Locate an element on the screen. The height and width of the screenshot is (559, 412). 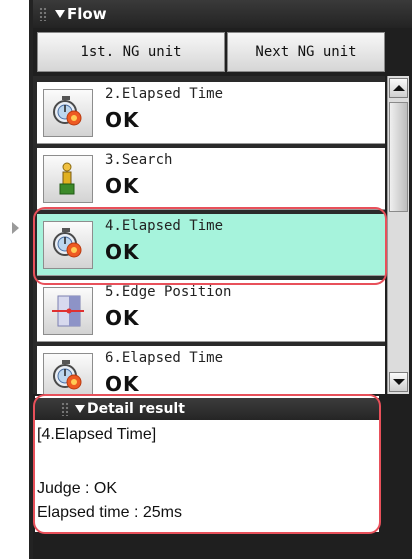
flow-item-edge-position-5: 5.Edge Position OK is located at coordinates (211, 311).